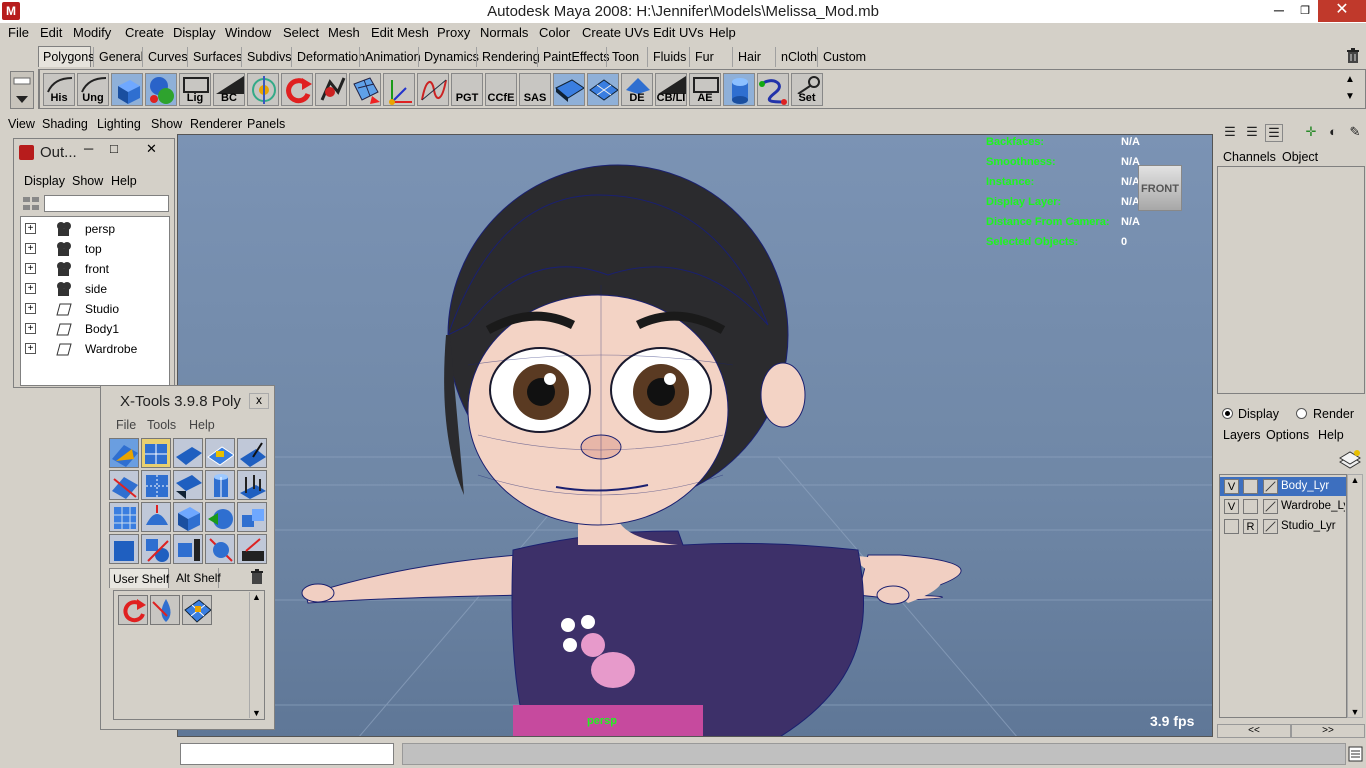  Describe the element at coordinates (21, 124) in the screenshot. I see `panel-menu-view: View` at that location.